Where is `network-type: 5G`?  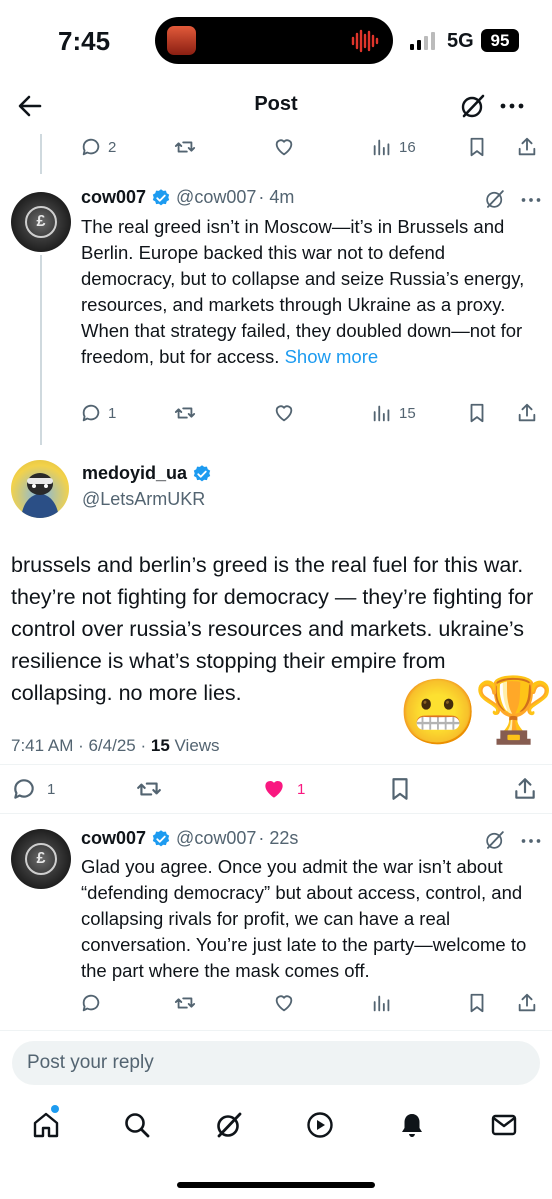 network-type: 5G is located at coordinates (460, 41).